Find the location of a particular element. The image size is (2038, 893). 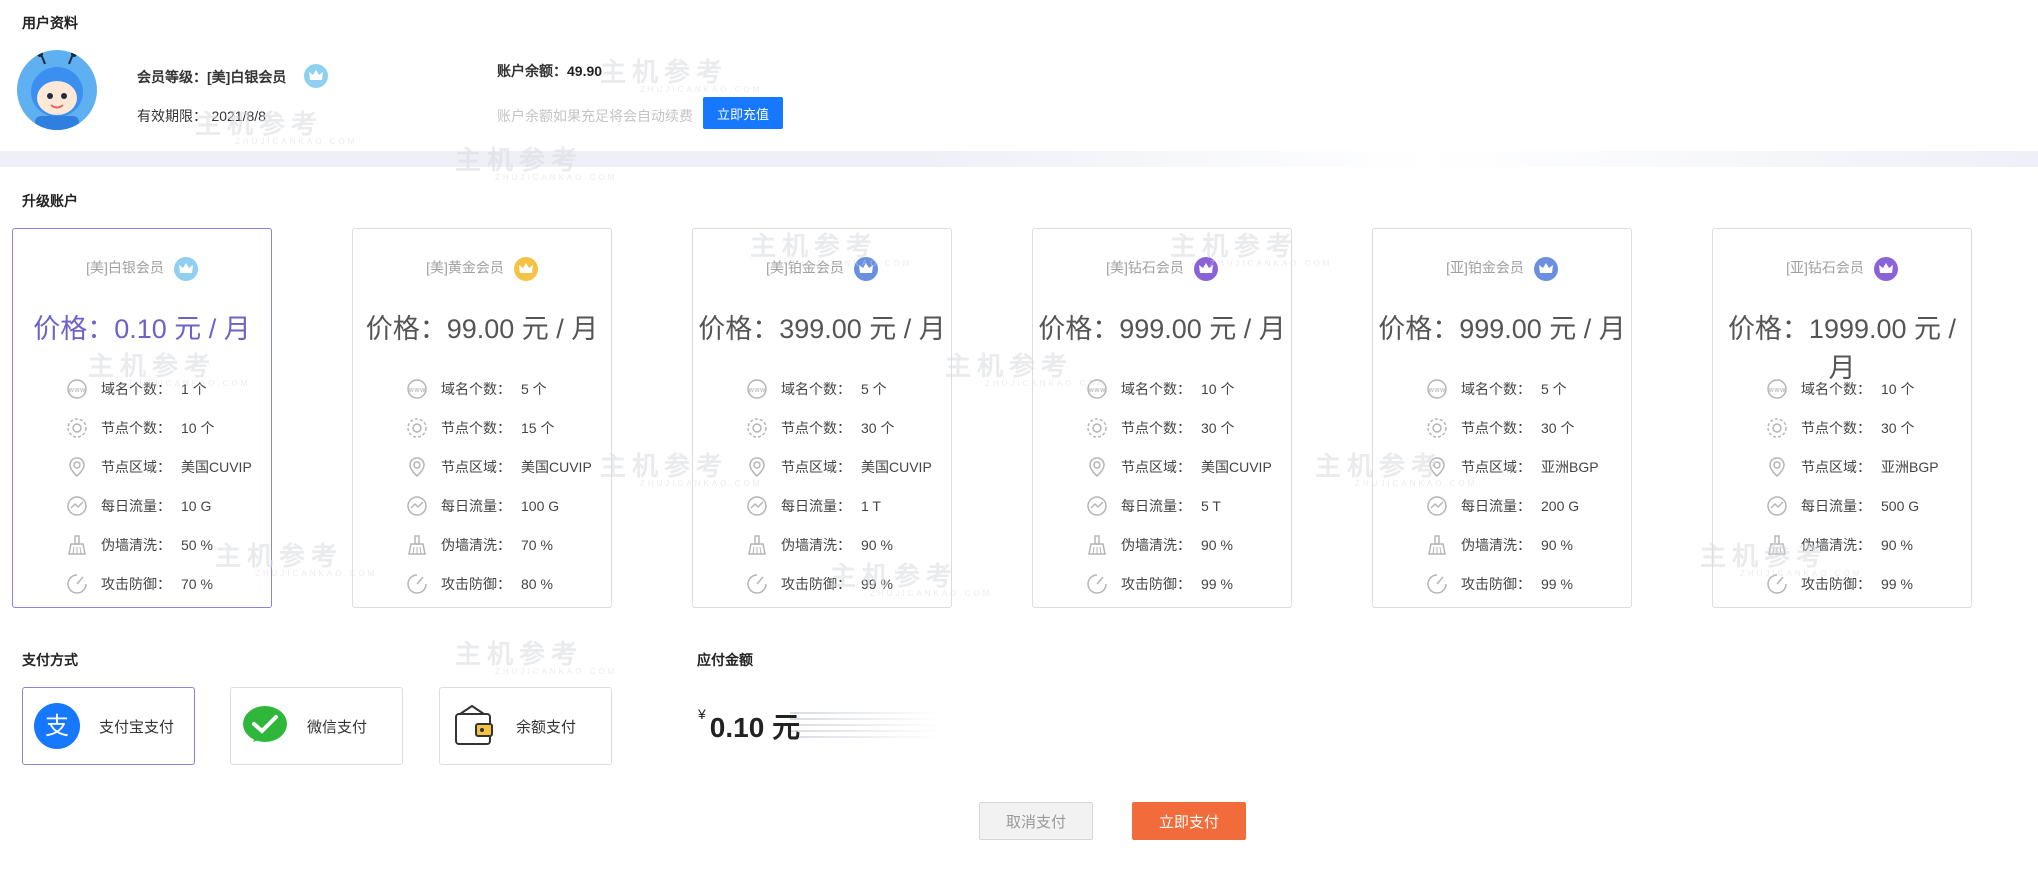

payment-method-wechat: 微信支付 is located at coordinates (316, 726).